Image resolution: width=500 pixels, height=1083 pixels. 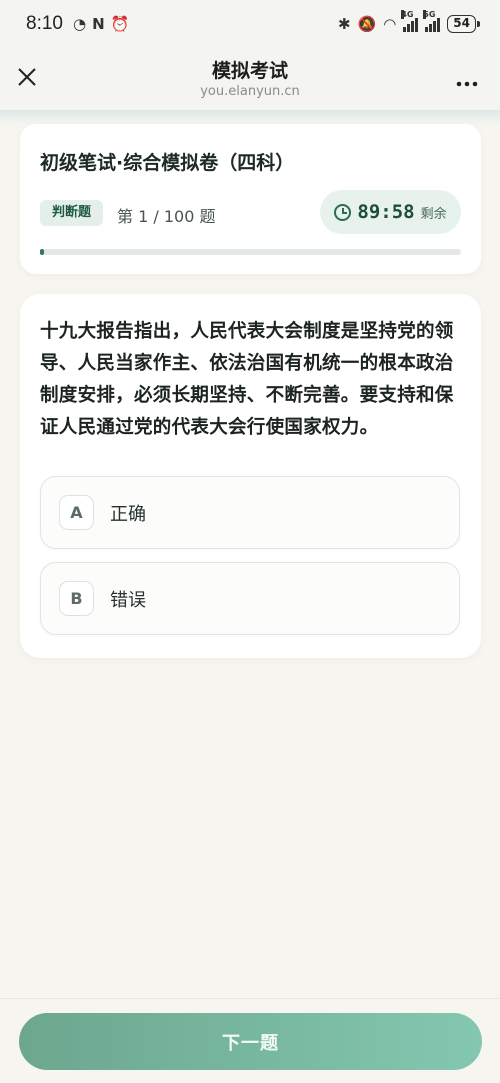 What do you see at coordinates (250, 252) in the screenshot?
I see `progress-bar` at bounding box center [250, 252].